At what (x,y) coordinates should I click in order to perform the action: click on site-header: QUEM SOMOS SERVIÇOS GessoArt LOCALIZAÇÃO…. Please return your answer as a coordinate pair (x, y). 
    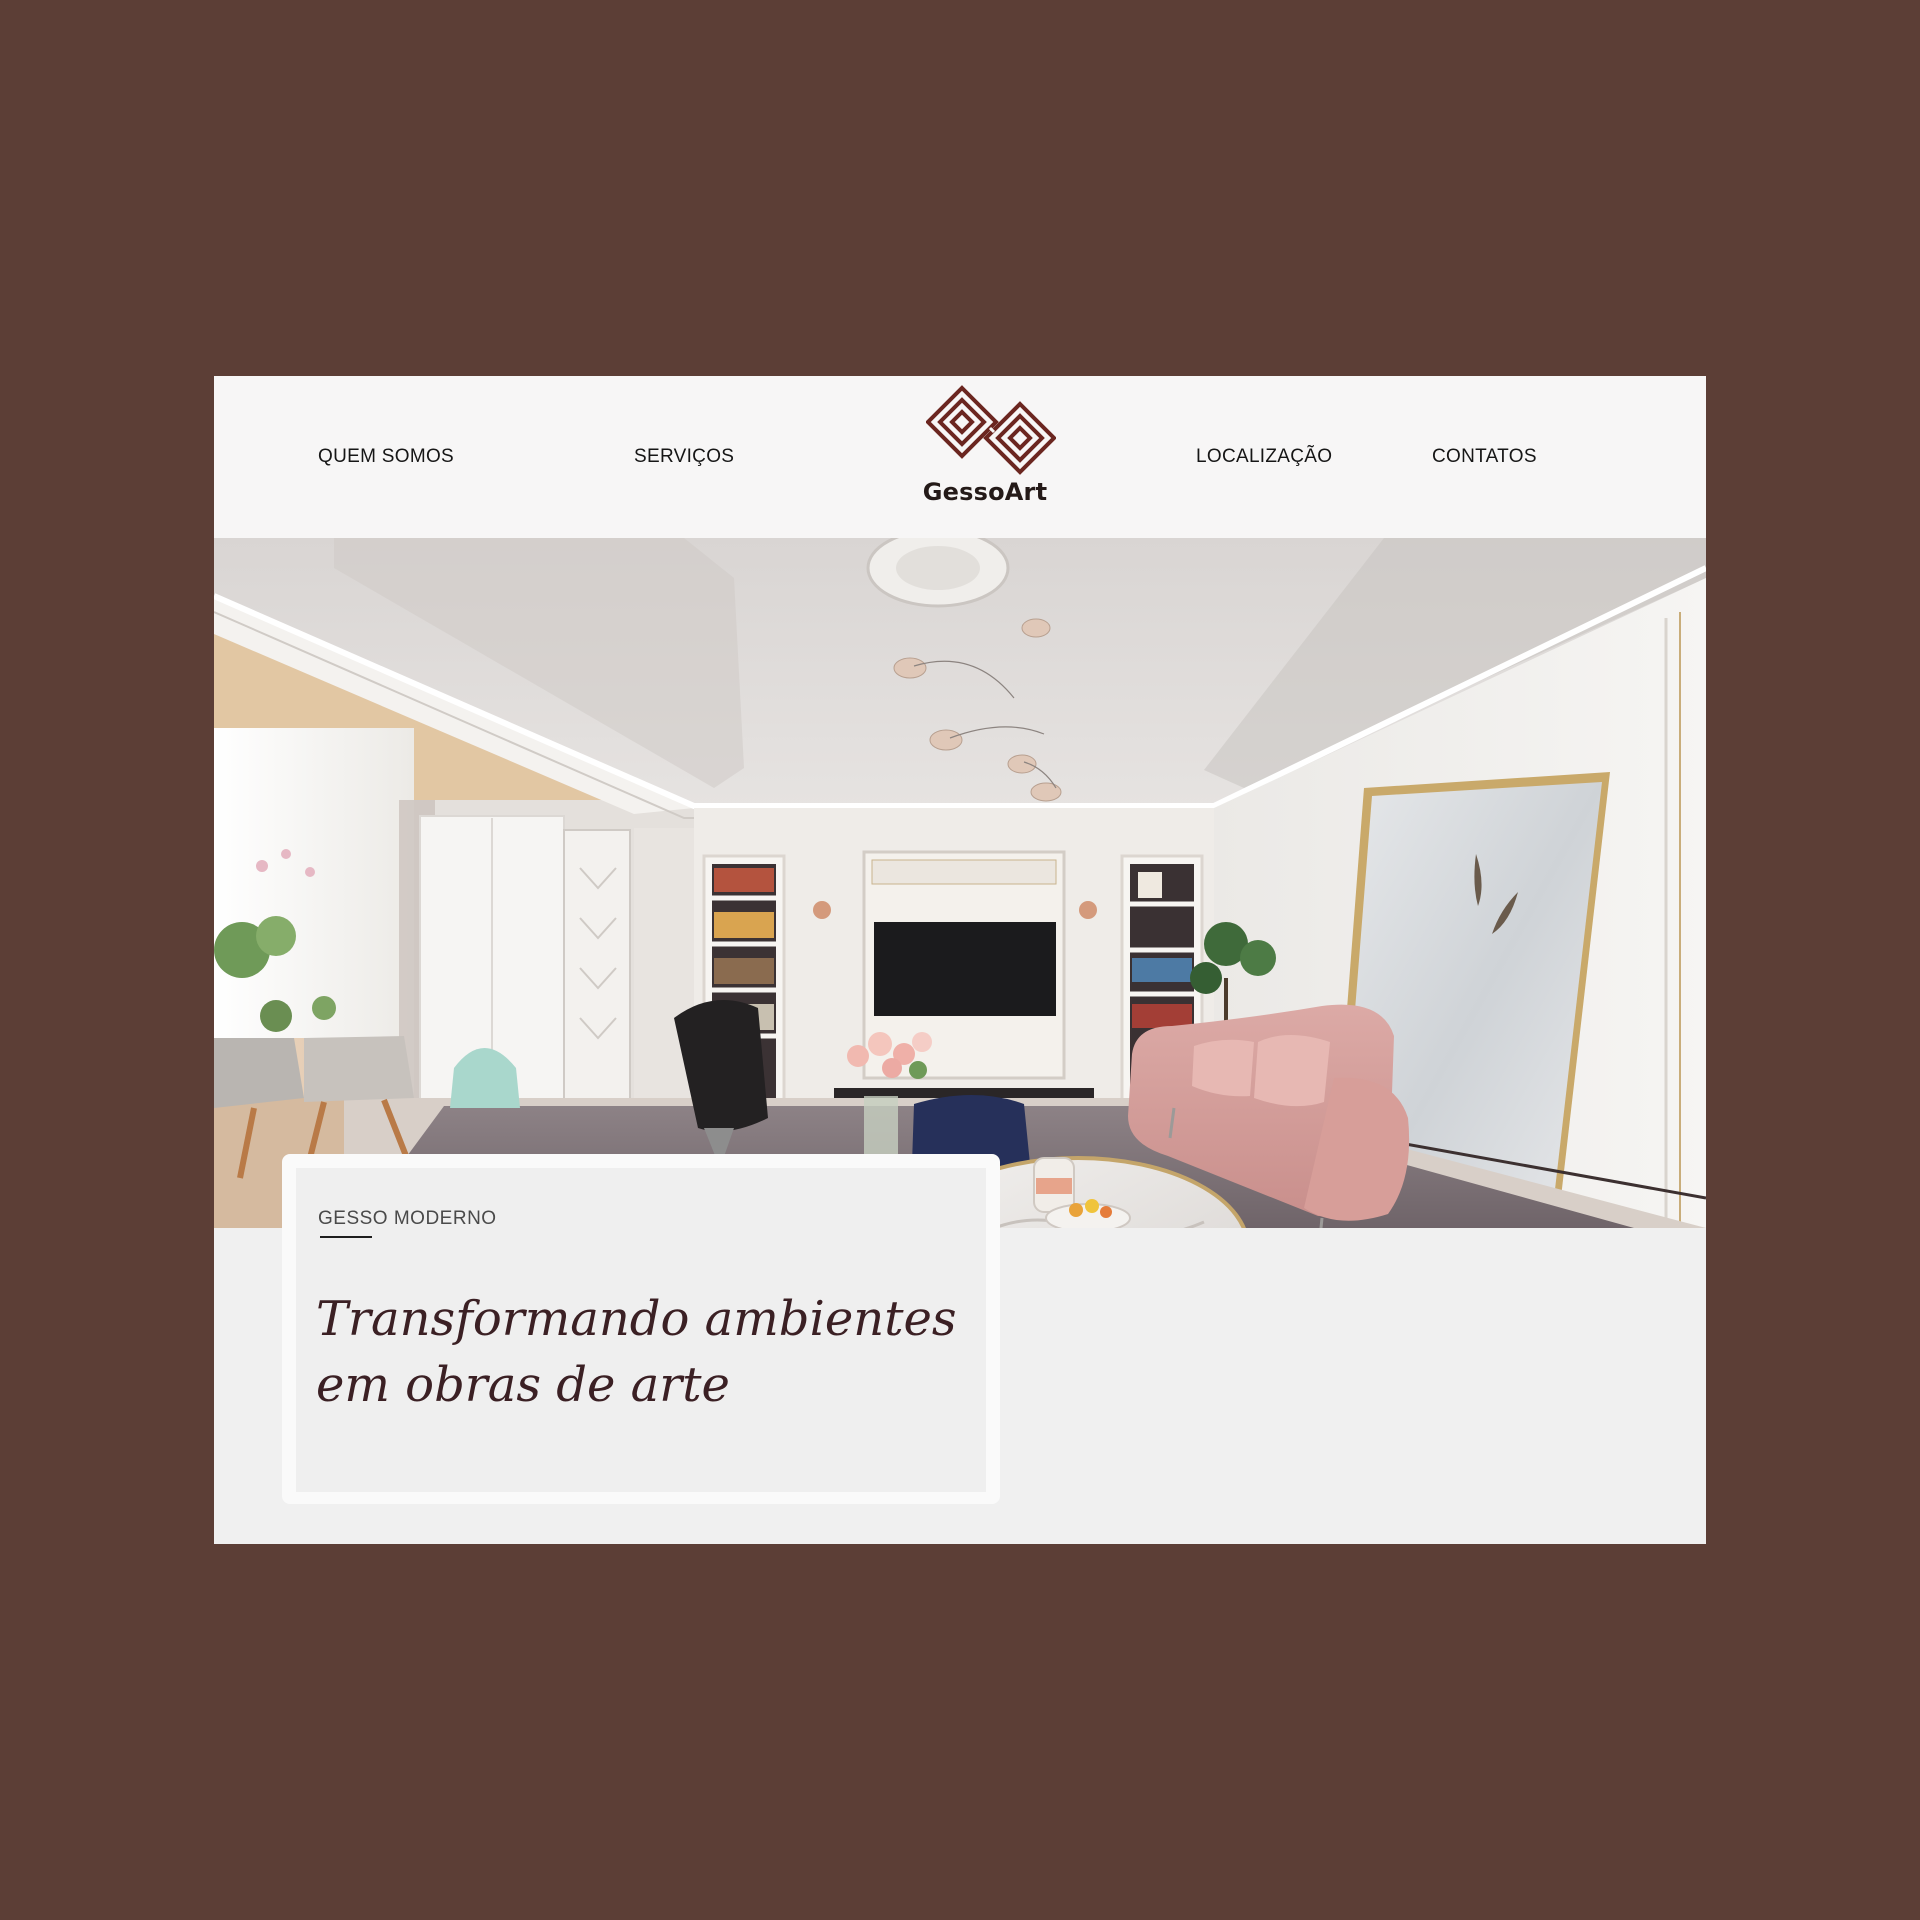
    Looking at the image, I should click on (960, 457).